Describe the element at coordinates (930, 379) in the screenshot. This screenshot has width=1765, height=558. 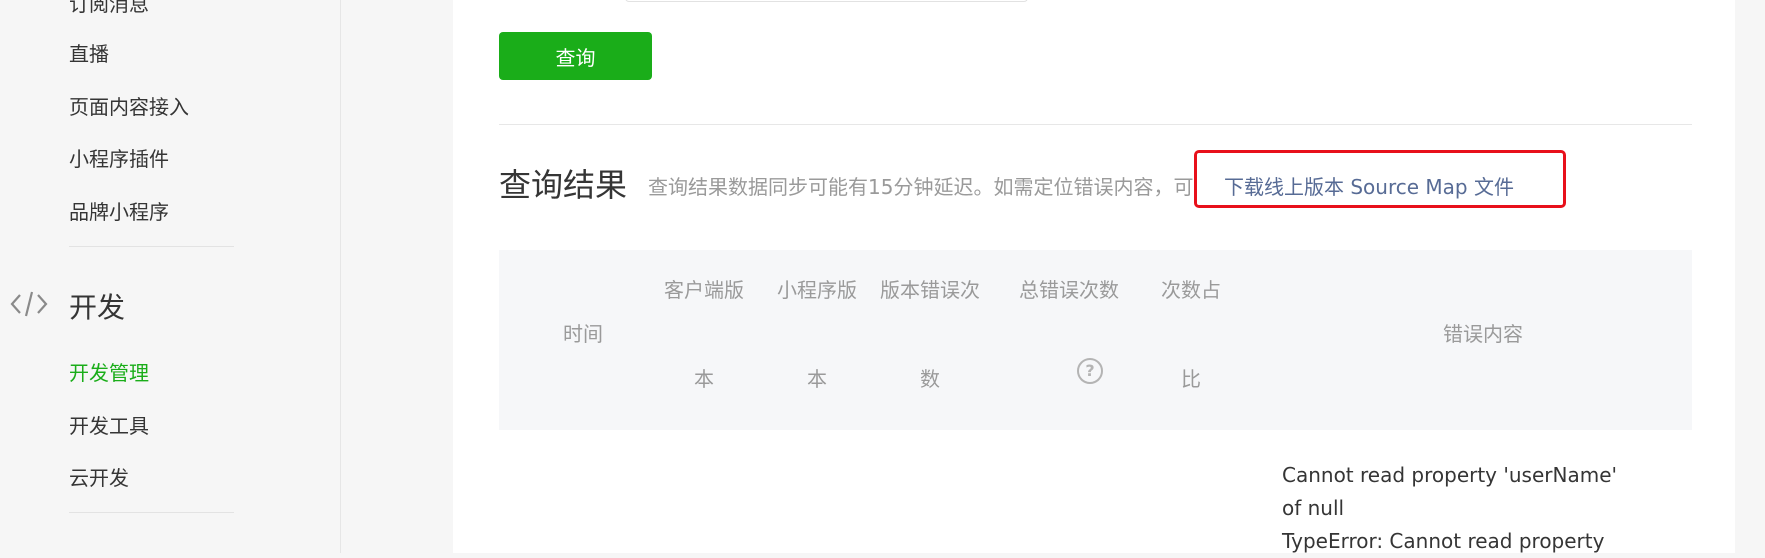
I see `column-header-version-error-count-cont: 数` at that location.